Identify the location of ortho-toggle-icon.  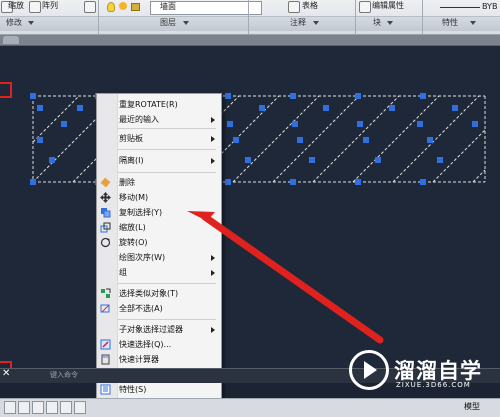
(38, 407).